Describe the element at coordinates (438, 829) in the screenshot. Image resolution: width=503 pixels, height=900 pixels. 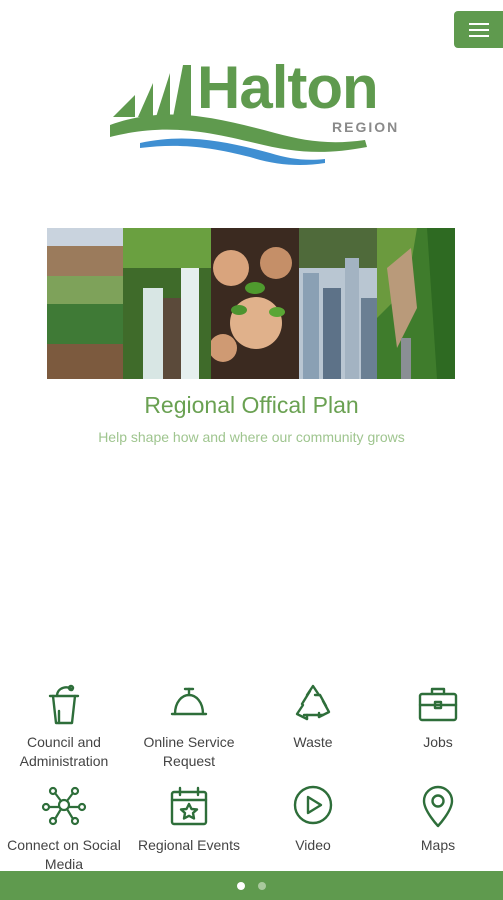
I see `tile-maps: Maps` at that location.